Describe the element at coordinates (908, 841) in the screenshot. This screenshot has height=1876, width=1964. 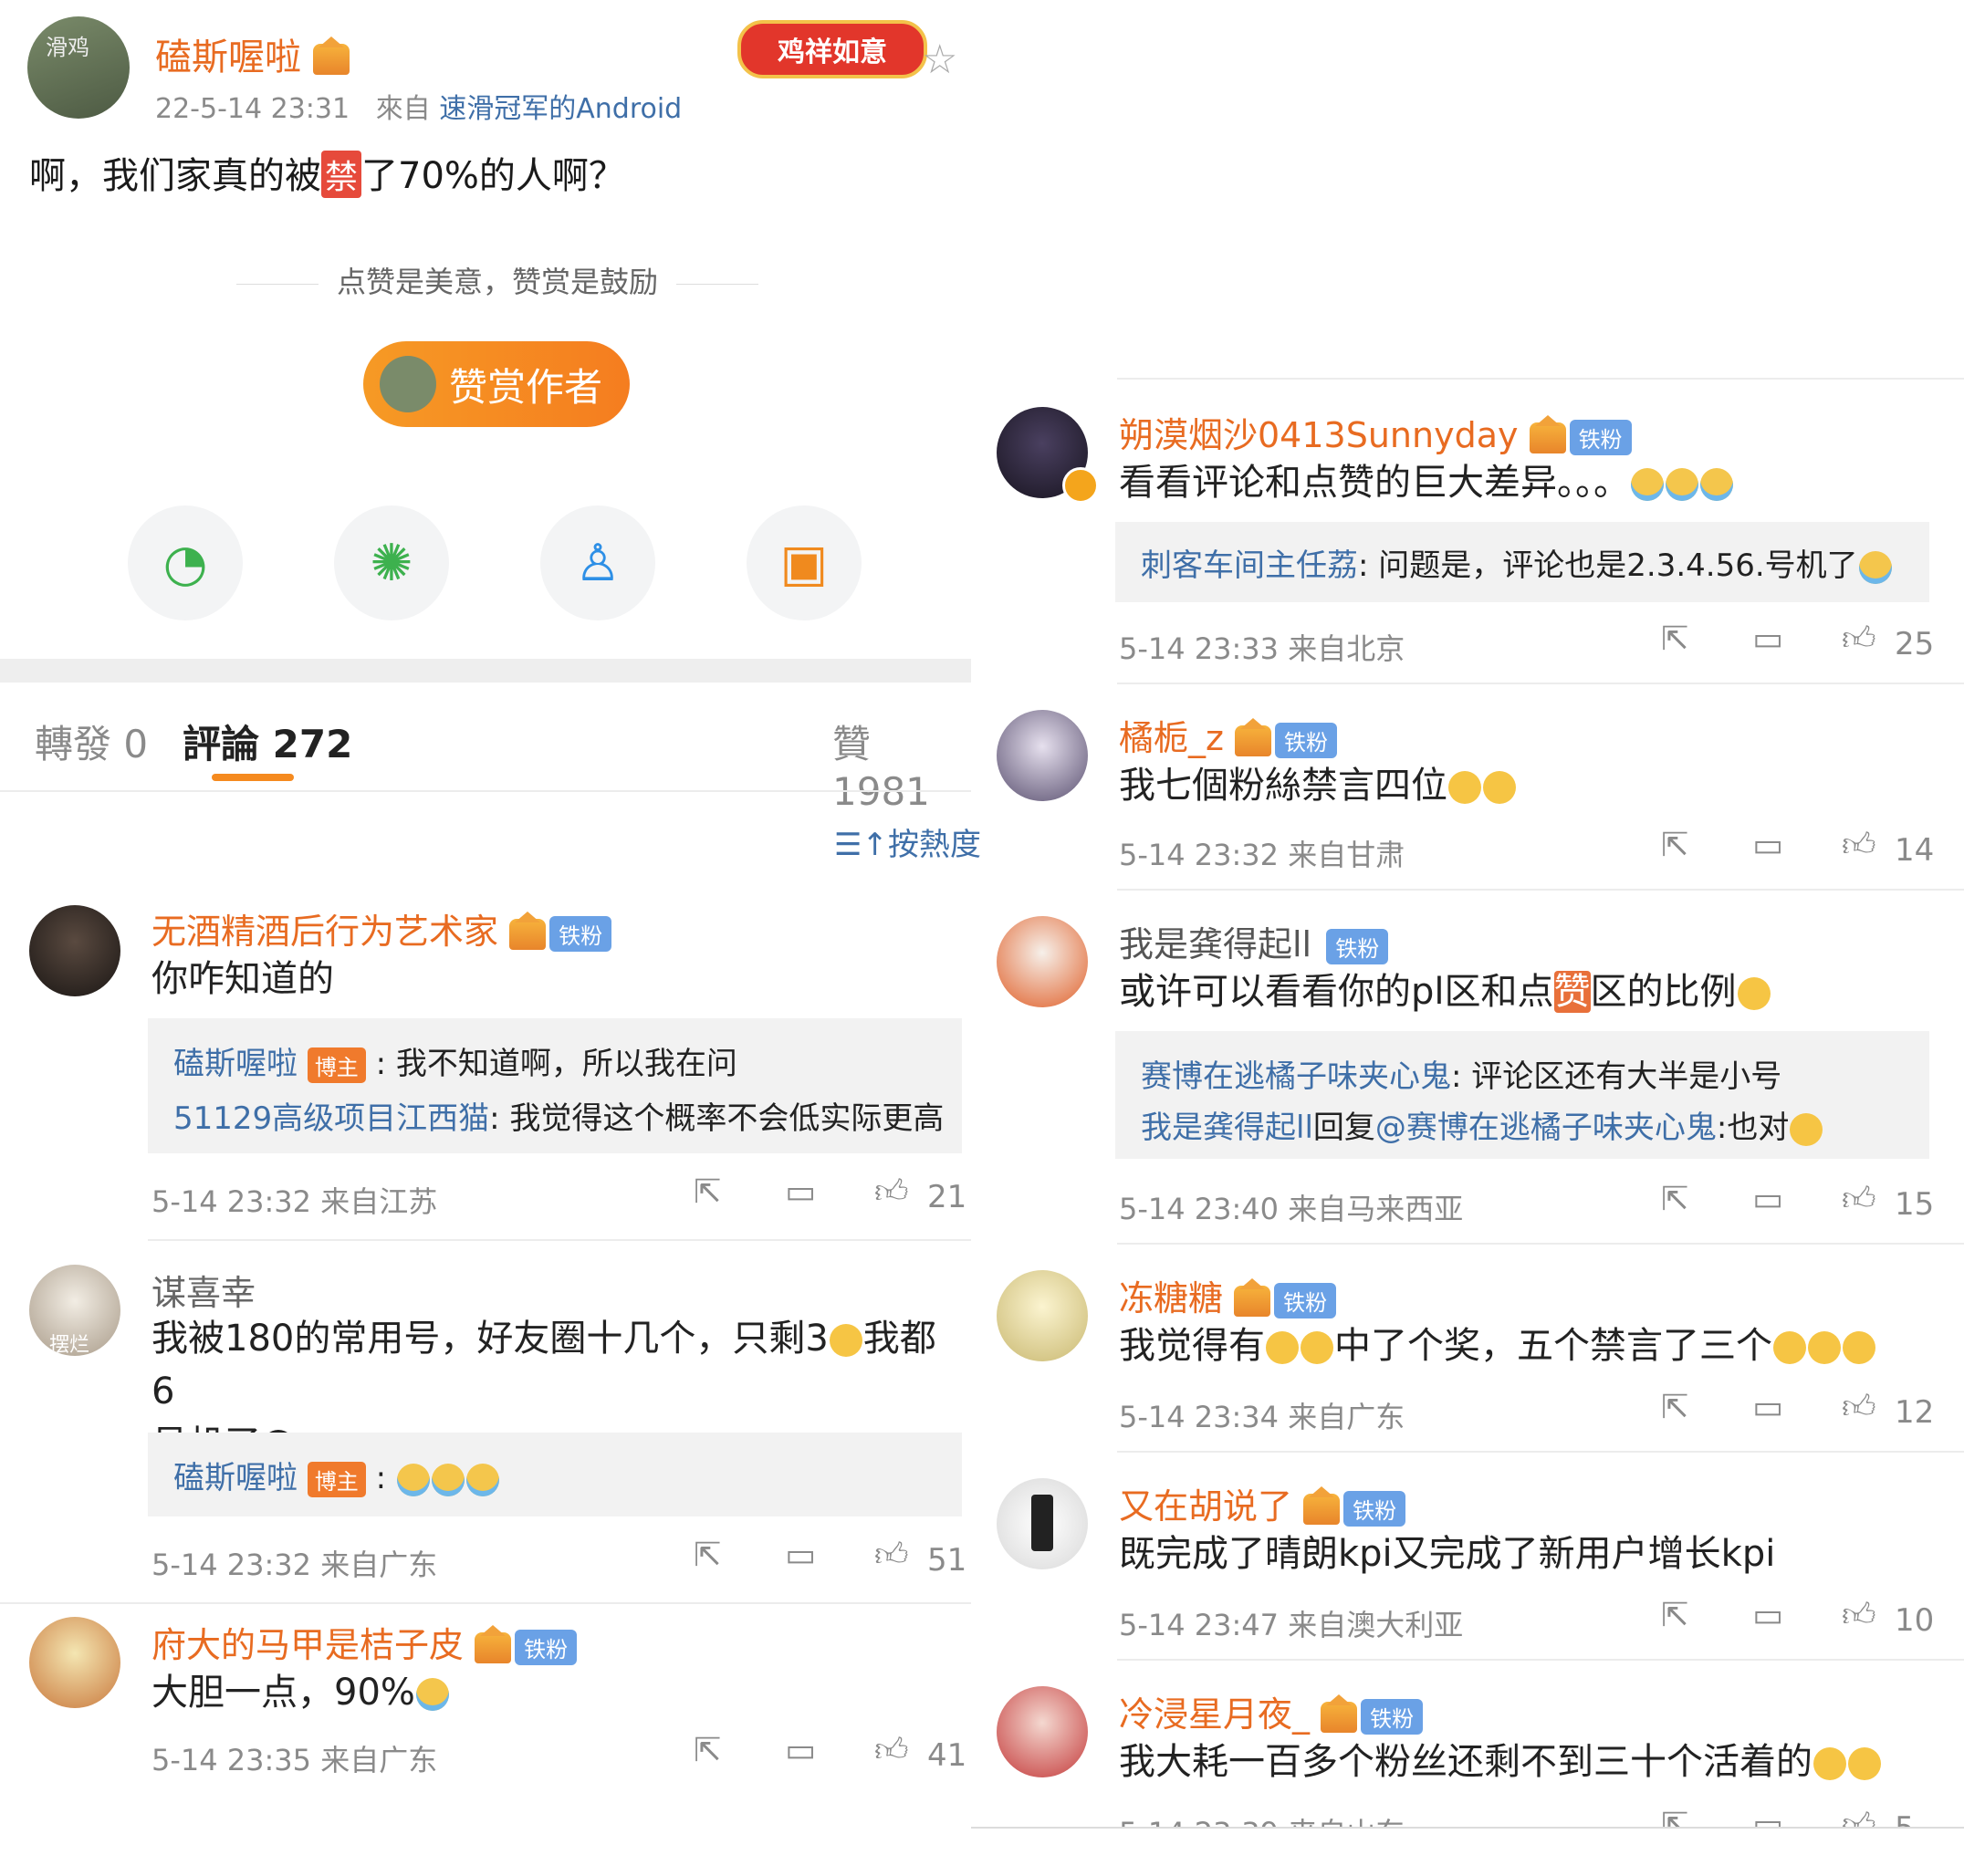
I see `sort-button: ☰↑按熱度` at that location.